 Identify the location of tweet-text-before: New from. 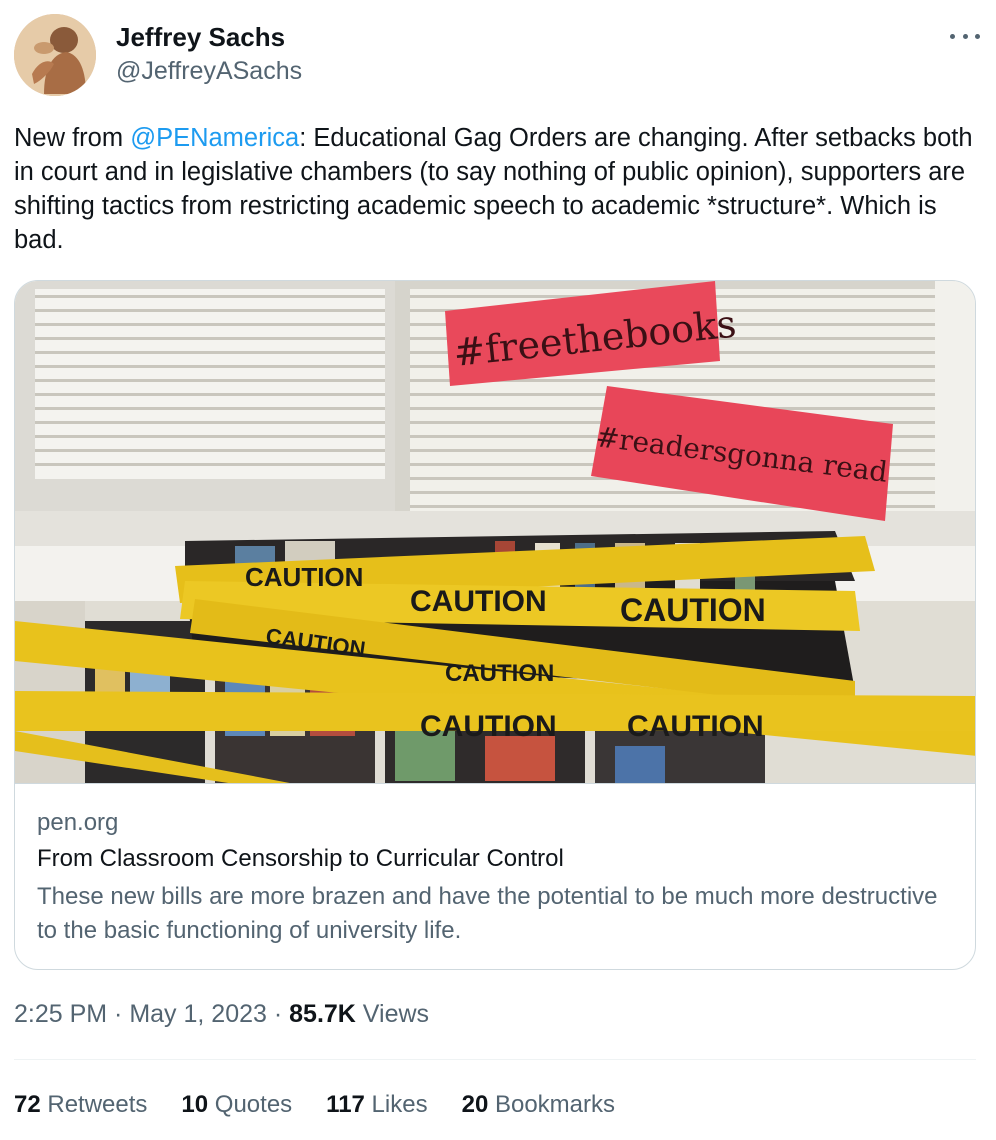
(72, 138).